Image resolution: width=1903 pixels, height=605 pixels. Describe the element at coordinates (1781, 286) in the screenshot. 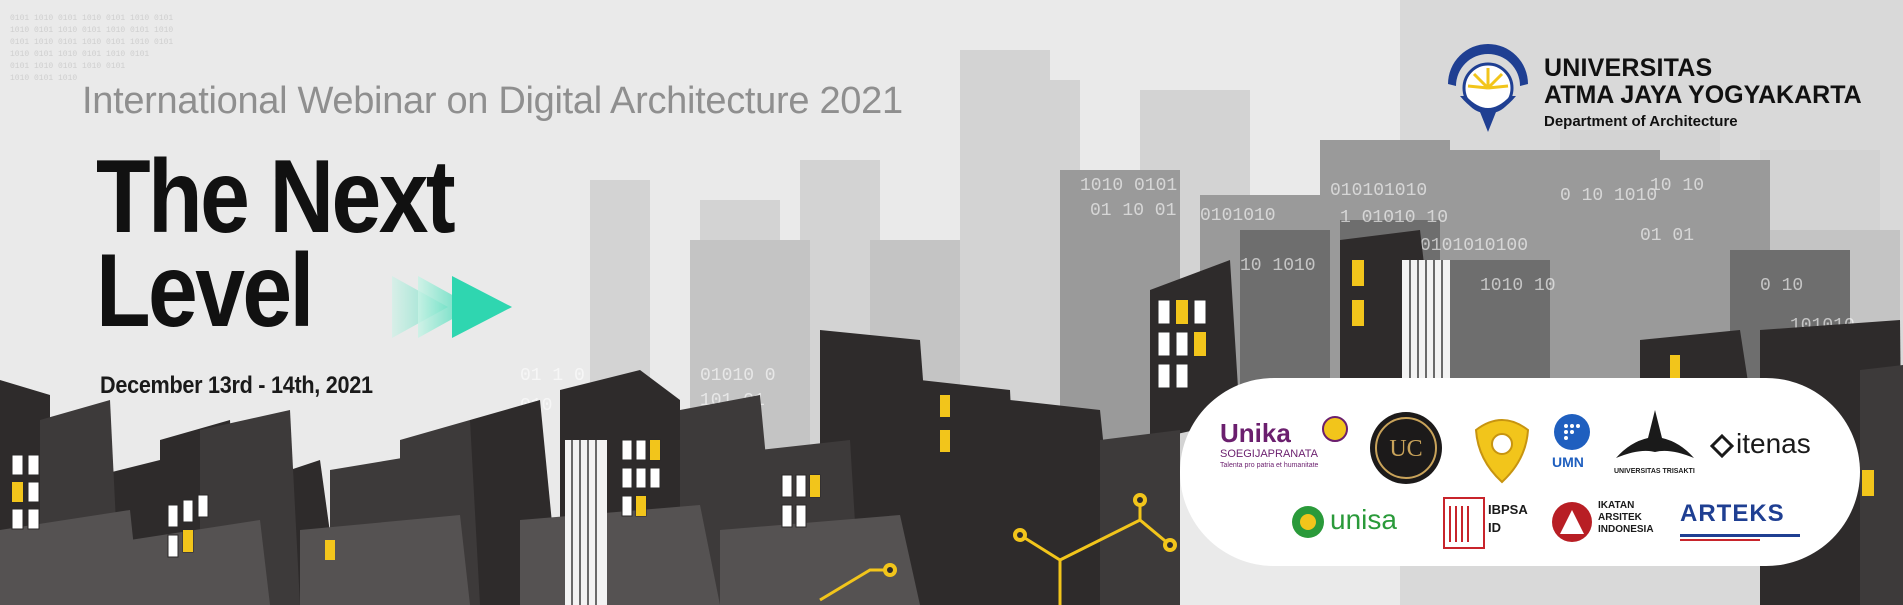

I see `svg-text: 0 10` at that location.